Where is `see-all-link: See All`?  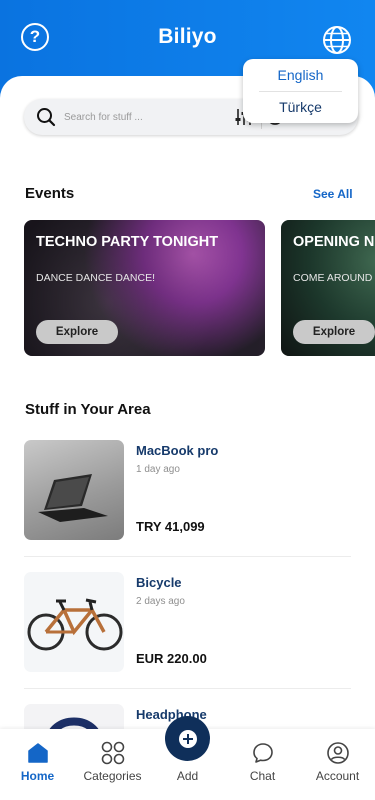 see-all-link: See All is located at coordinates (333, 194).